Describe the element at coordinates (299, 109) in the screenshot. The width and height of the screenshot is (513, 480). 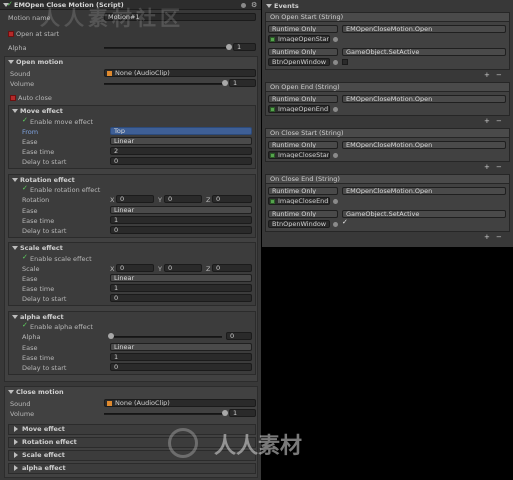
I see `event-object-field: ImageOpenEnd` at that location.